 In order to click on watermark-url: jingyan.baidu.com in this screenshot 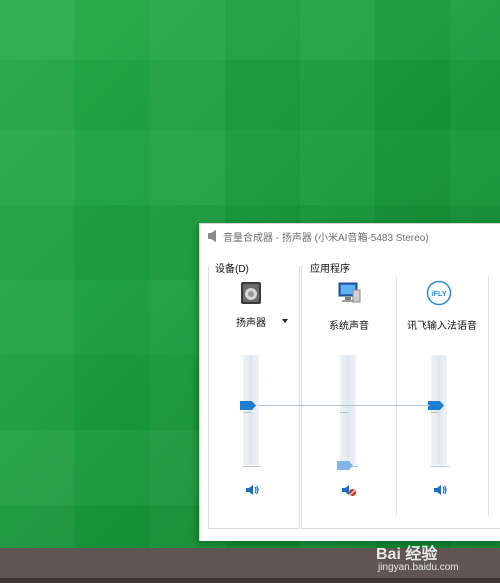, I will do `click(418, 567)`.